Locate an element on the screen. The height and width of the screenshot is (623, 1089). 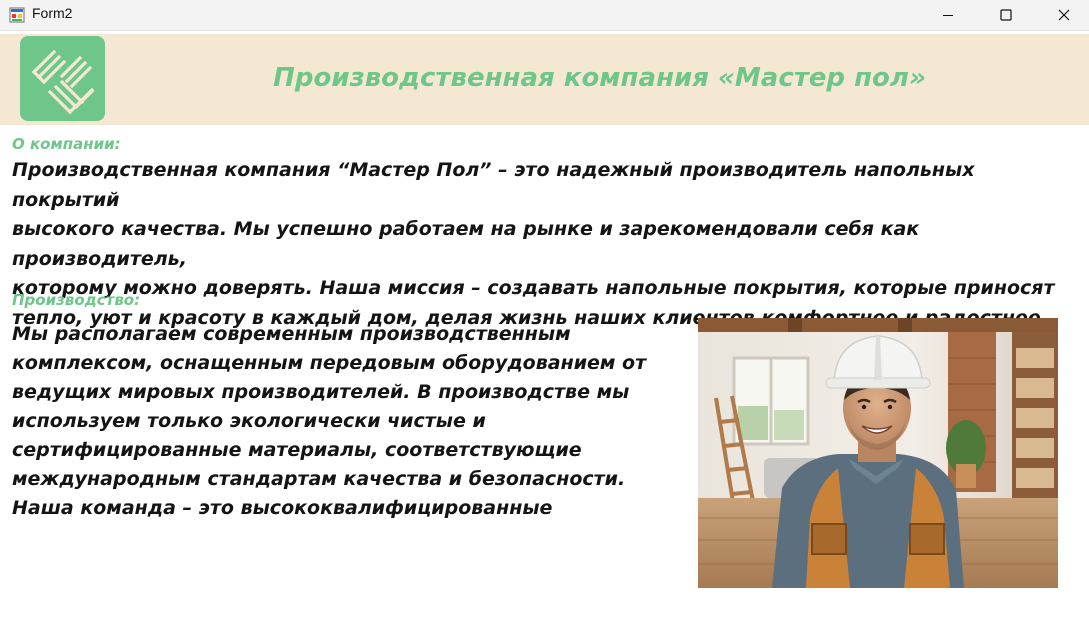
company-title: Производственная компания «Мастер пол» is located at coordinates (599, 78).